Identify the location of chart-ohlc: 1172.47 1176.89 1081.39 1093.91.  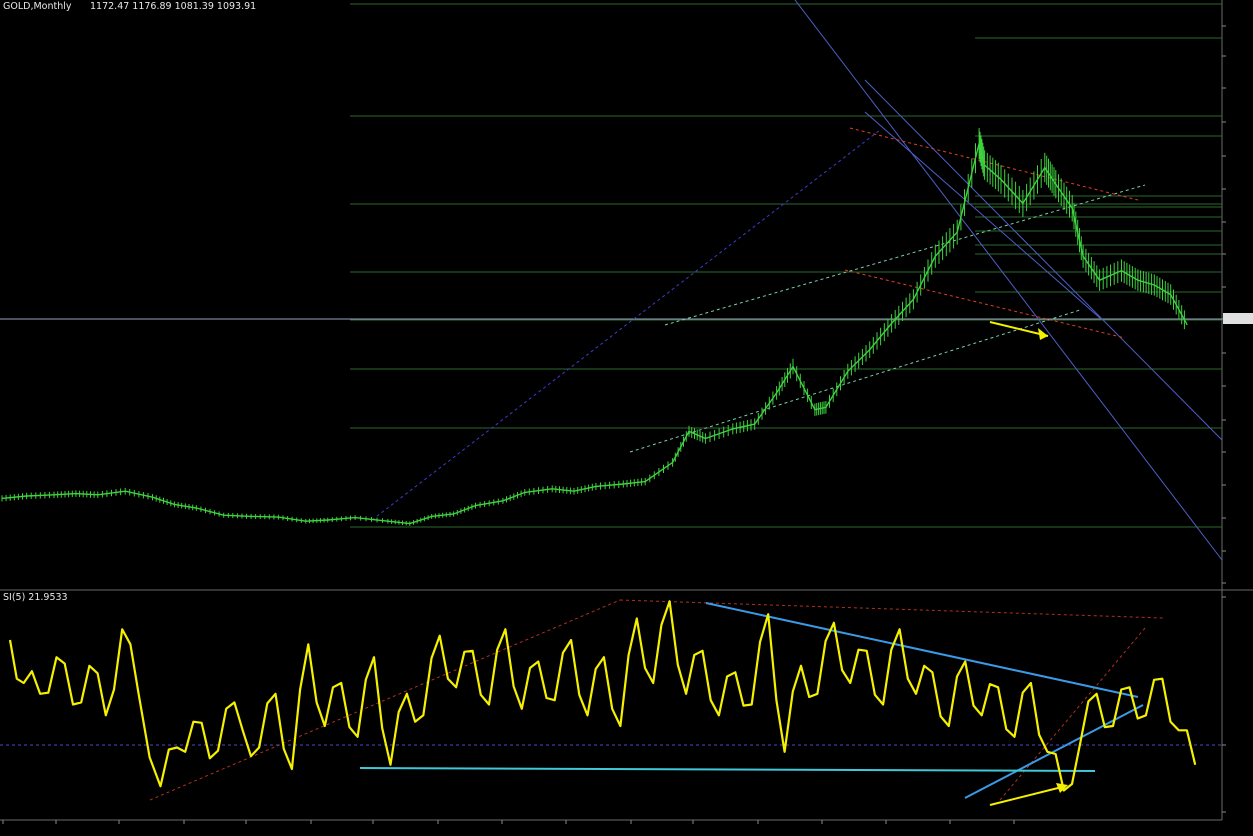
(173, 6).